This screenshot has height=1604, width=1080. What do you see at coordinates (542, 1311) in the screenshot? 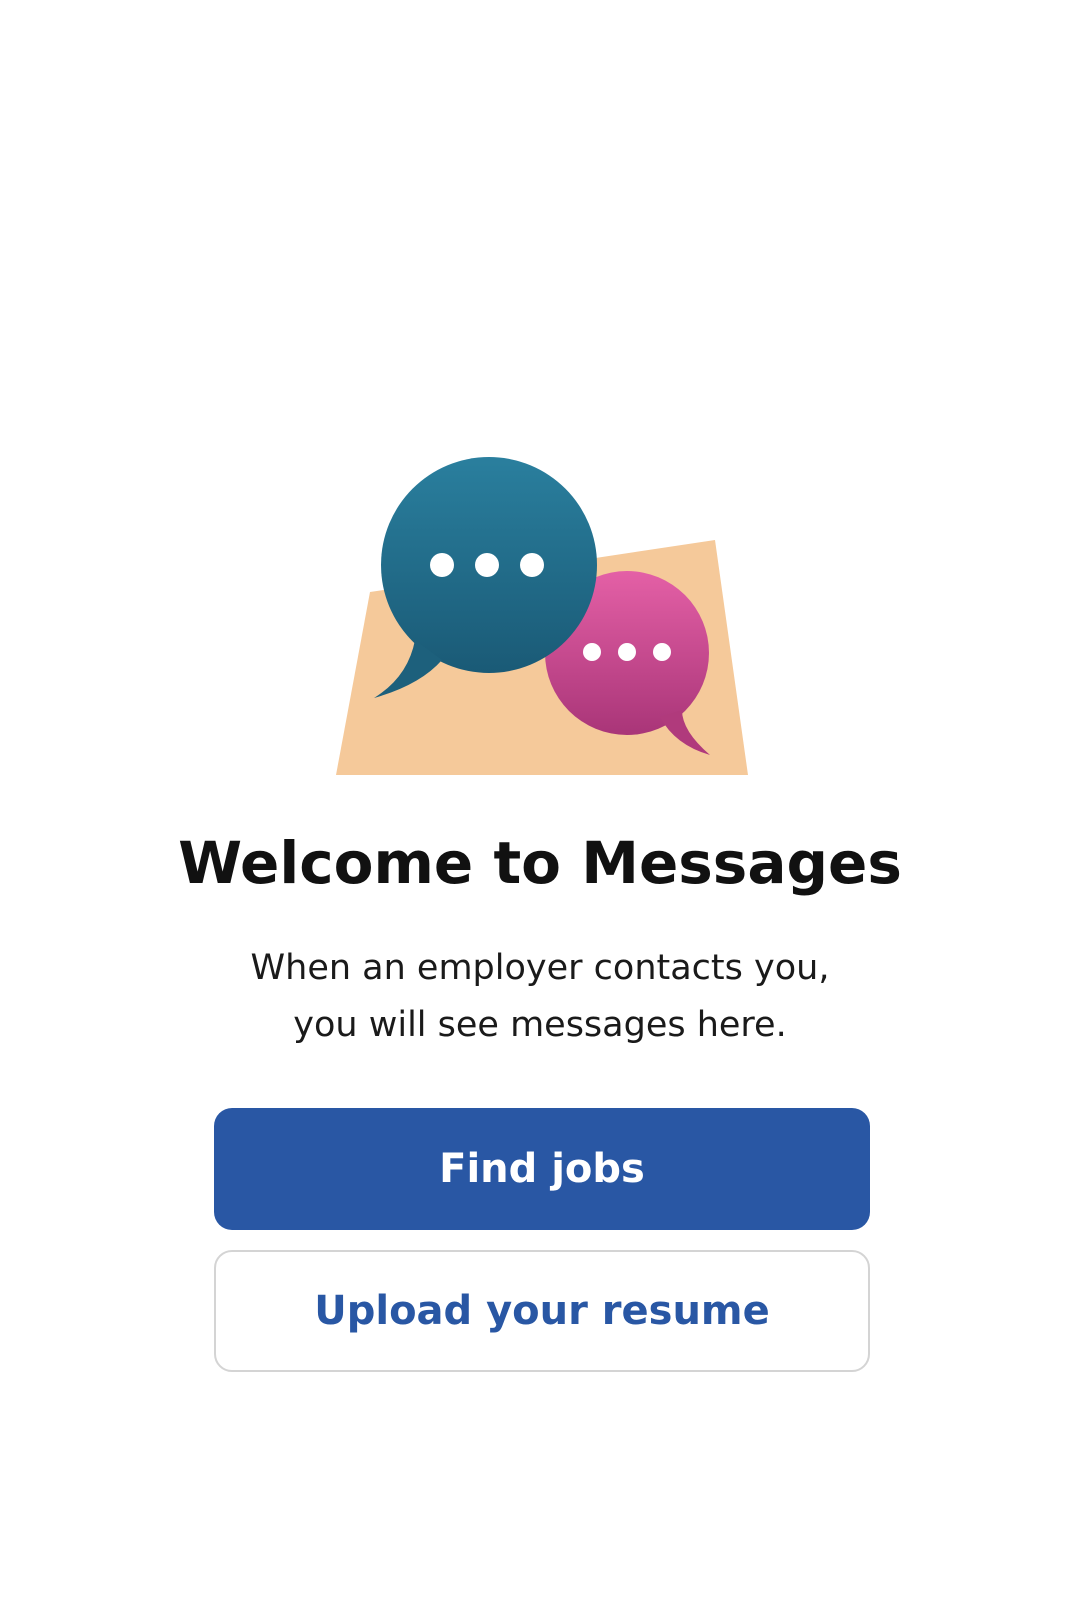
I see `upload-resume-button: Upload your resume` at bounding box center [542, 1311].